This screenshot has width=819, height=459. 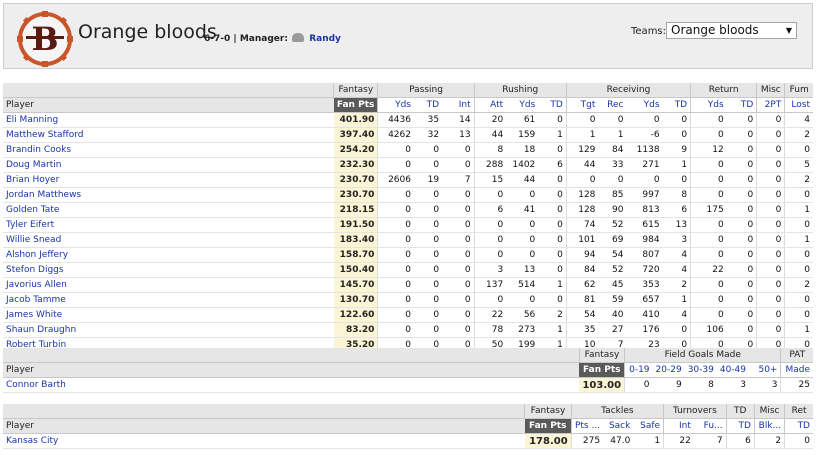 What do you see at coordinates (552, 105) in the screenshot?
I see `sort-rush-td: TD` at bounding box center [552, 105].